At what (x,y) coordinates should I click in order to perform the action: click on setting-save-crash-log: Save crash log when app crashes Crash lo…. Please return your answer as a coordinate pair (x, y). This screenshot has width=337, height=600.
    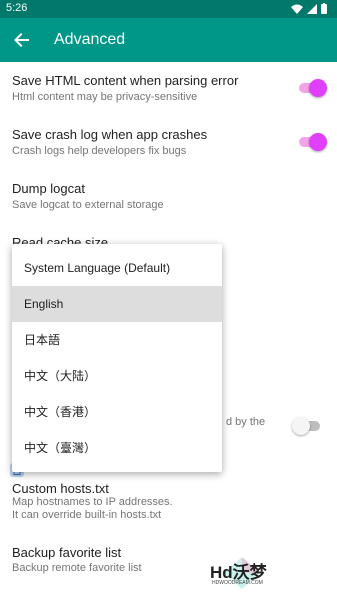
    Looking at the image, I should click on (168, 143).